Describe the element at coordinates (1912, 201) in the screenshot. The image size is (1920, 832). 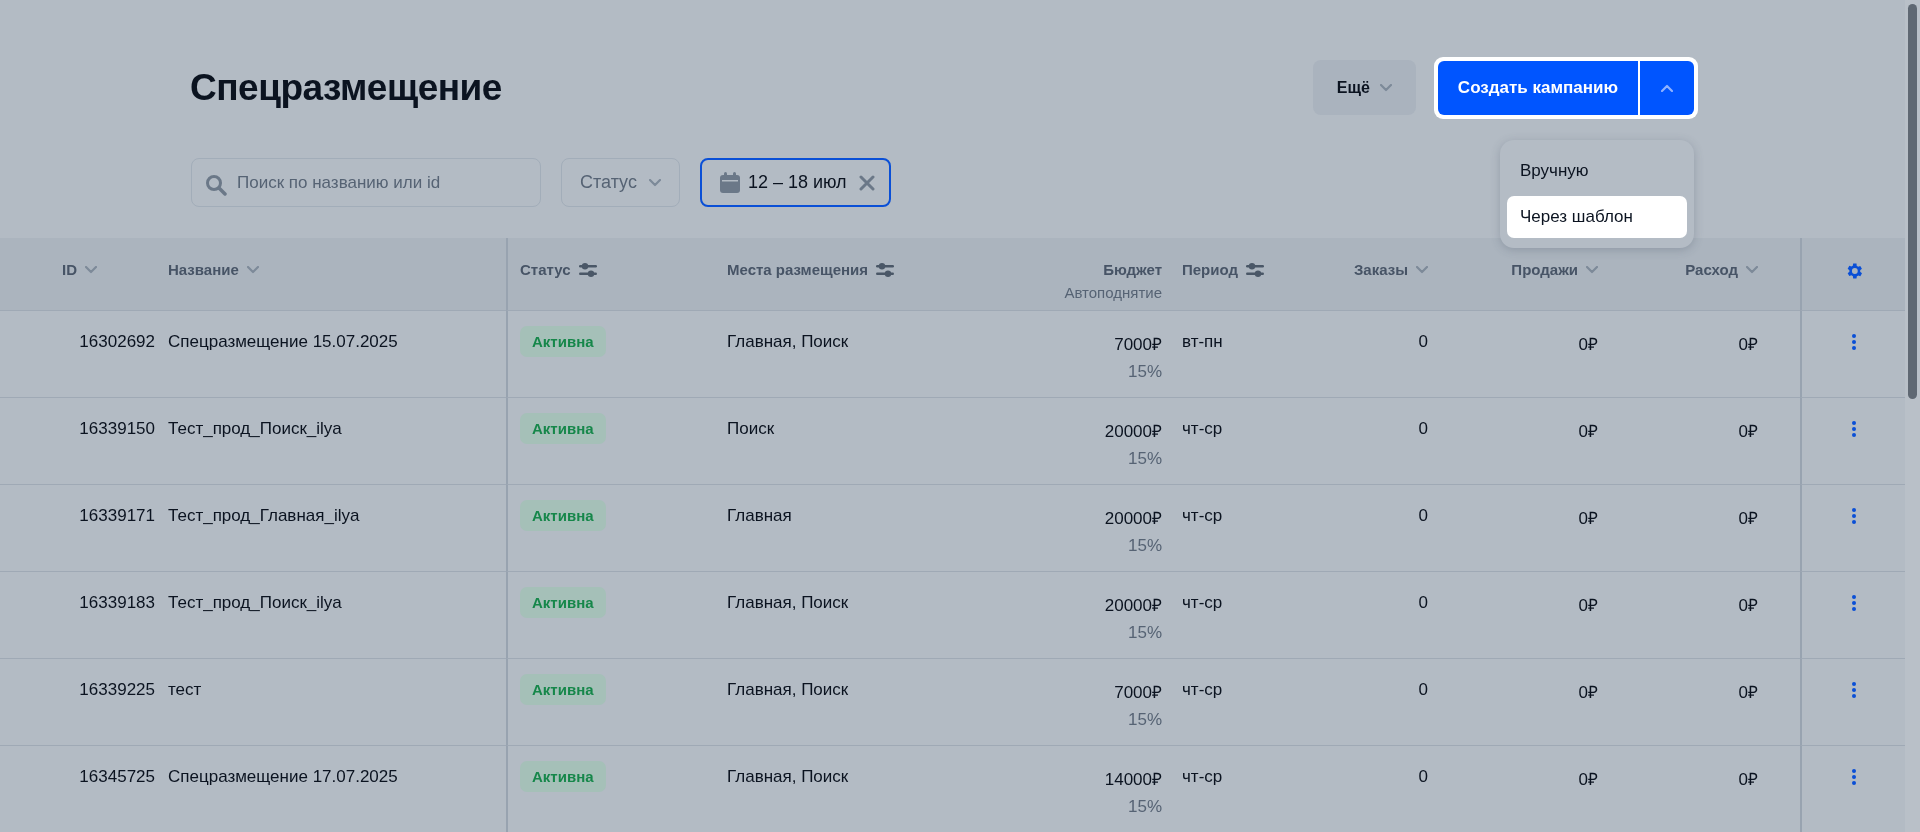
I see `scrollbar-thumb` at that location.